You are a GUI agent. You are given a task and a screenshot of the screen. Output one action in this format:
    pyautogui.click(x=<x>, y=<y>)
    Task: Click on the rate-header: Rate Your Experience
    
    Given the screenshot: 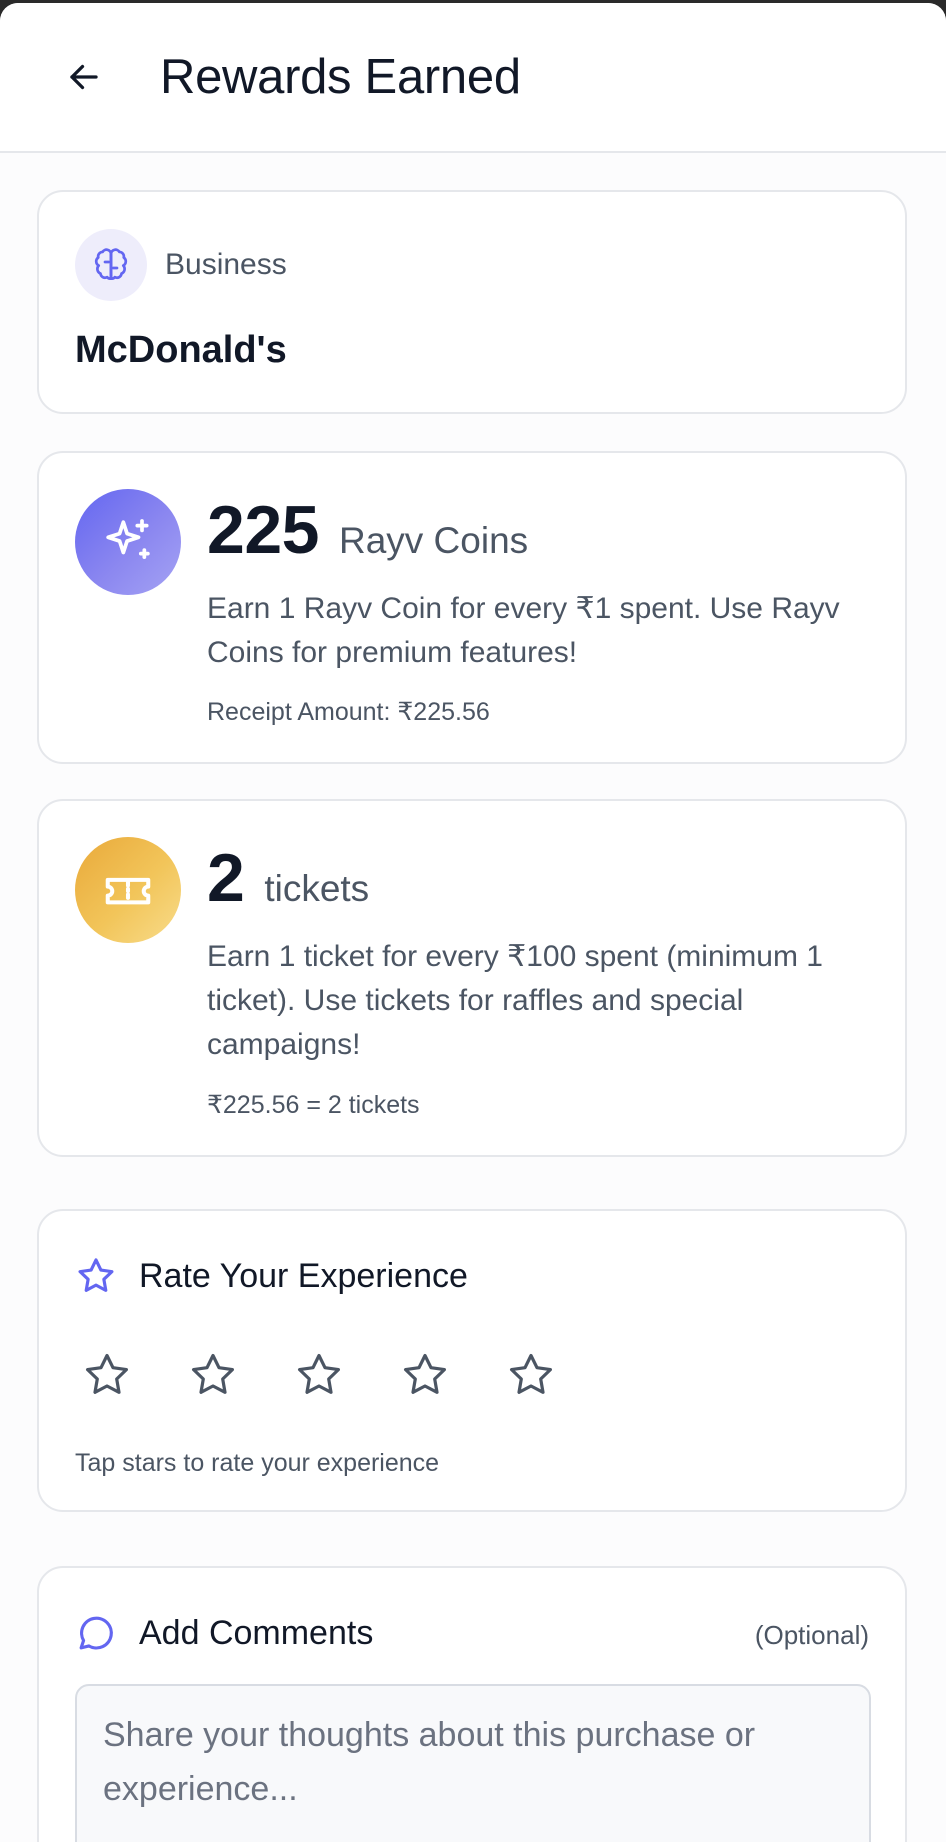 What is the action you would take?
    pyautogui.click(x=271, y=1276)
    